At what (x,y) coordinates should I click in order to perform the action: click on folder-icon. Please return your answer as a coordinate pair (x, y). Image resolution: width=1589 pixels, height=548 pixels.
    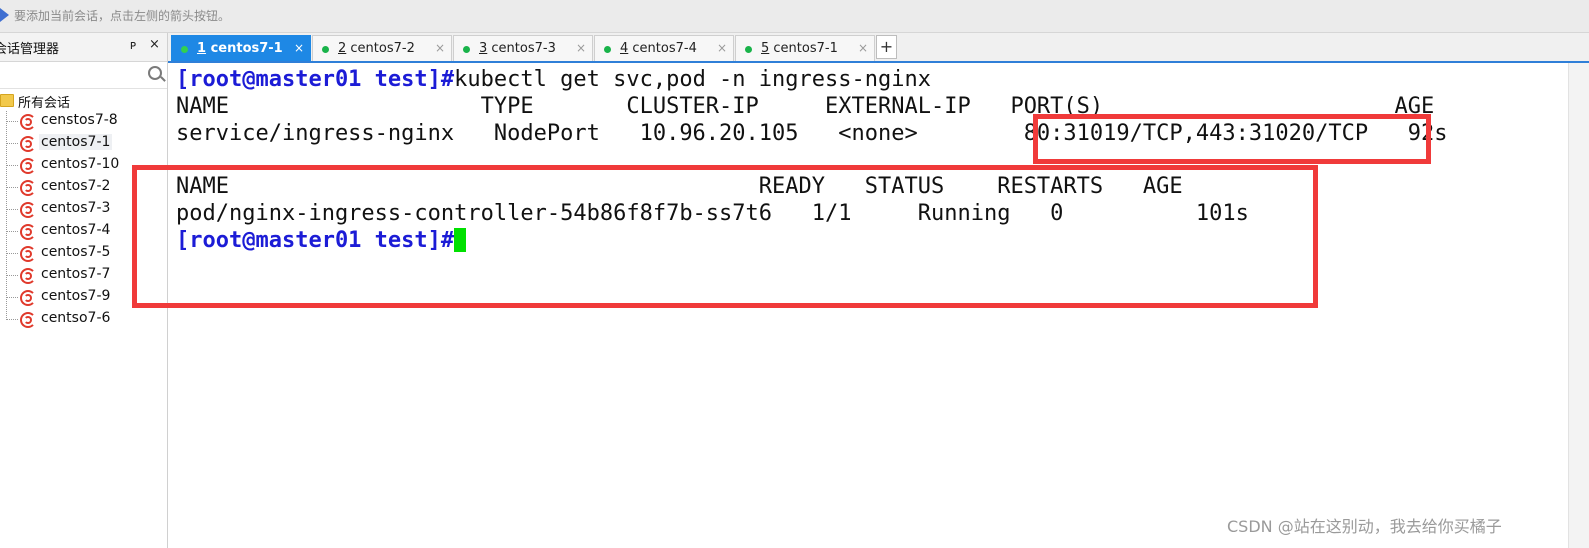
    Looking at the image, I should click on (7, 100).